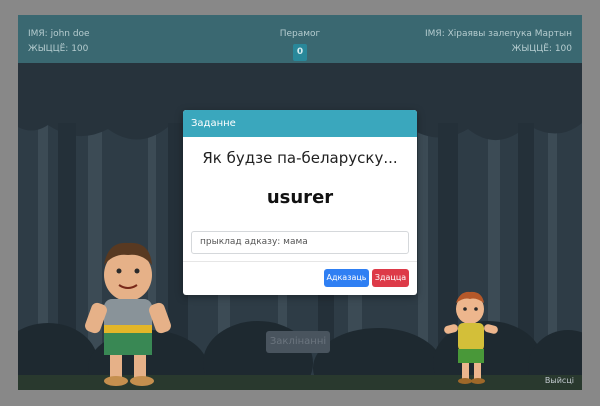 The height and width of the screenshot is (406, 600). I want to click on give-up-button: Здацца, so click(390, 278).